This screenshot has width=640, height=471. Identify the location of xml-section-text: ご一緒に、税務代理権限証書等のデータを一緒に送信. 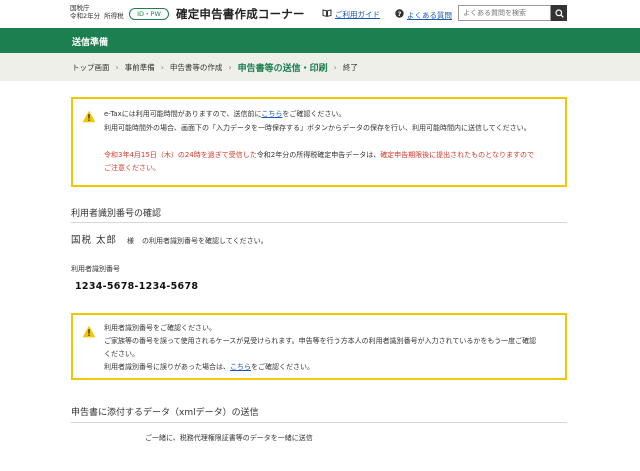
(229, 438).